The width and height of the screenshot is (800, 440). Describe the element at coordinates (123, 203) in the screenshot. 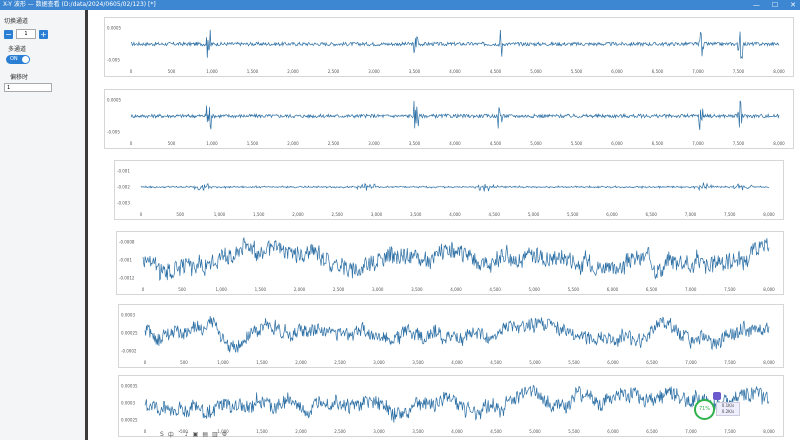

I see `y-tick-label: -0.003` at that location.